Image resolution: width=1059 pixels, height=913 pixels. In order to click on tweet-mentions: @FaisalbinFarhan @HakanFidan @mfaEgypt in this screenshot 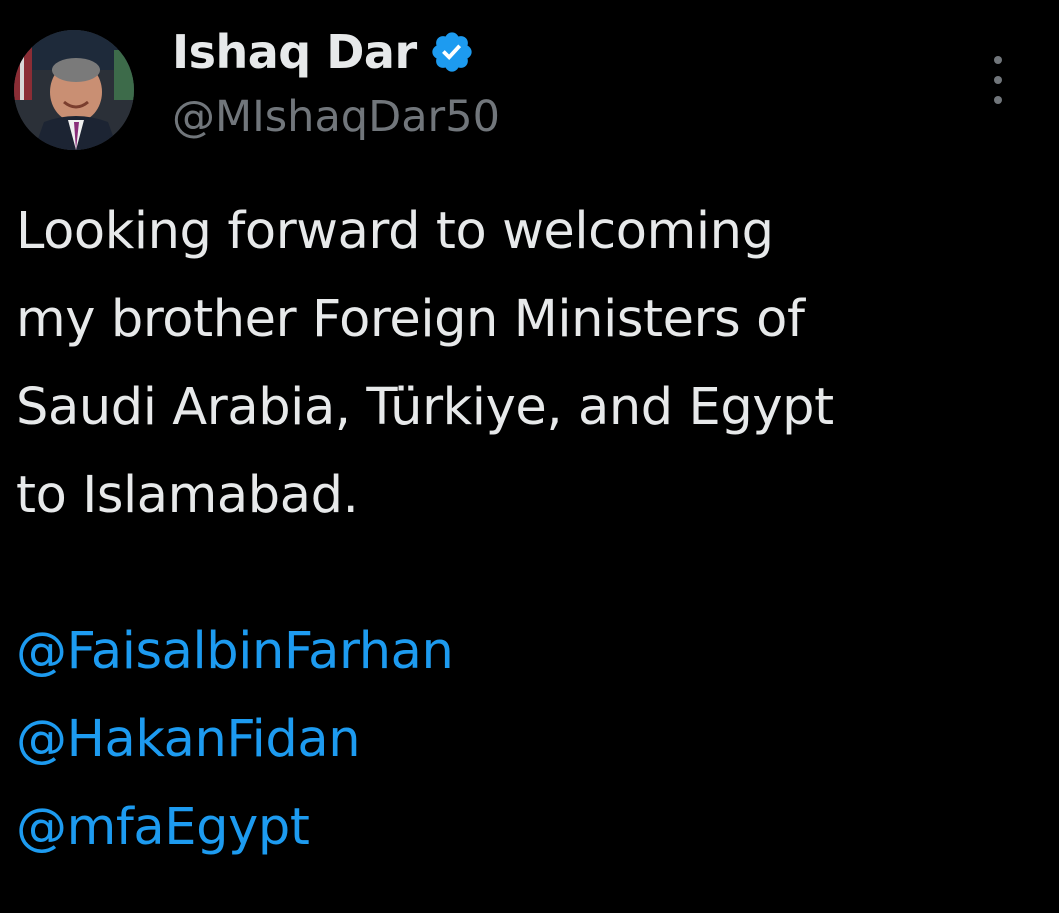, I will do `click(235, 740)`.